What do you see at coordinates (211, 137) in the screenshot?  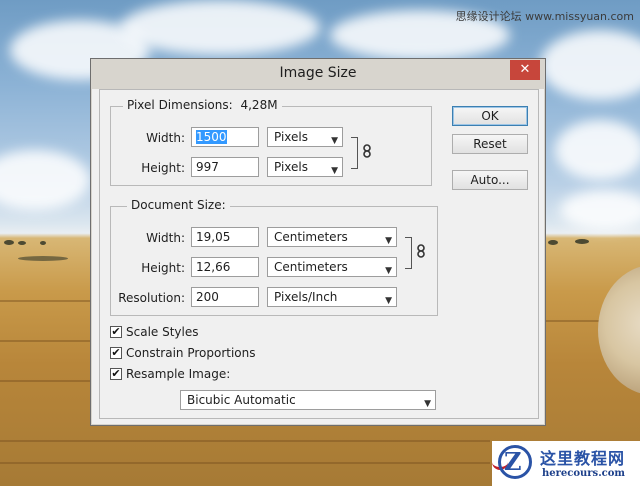 I see `pixel-width-value: 1500` at bounding box center [211, 137].